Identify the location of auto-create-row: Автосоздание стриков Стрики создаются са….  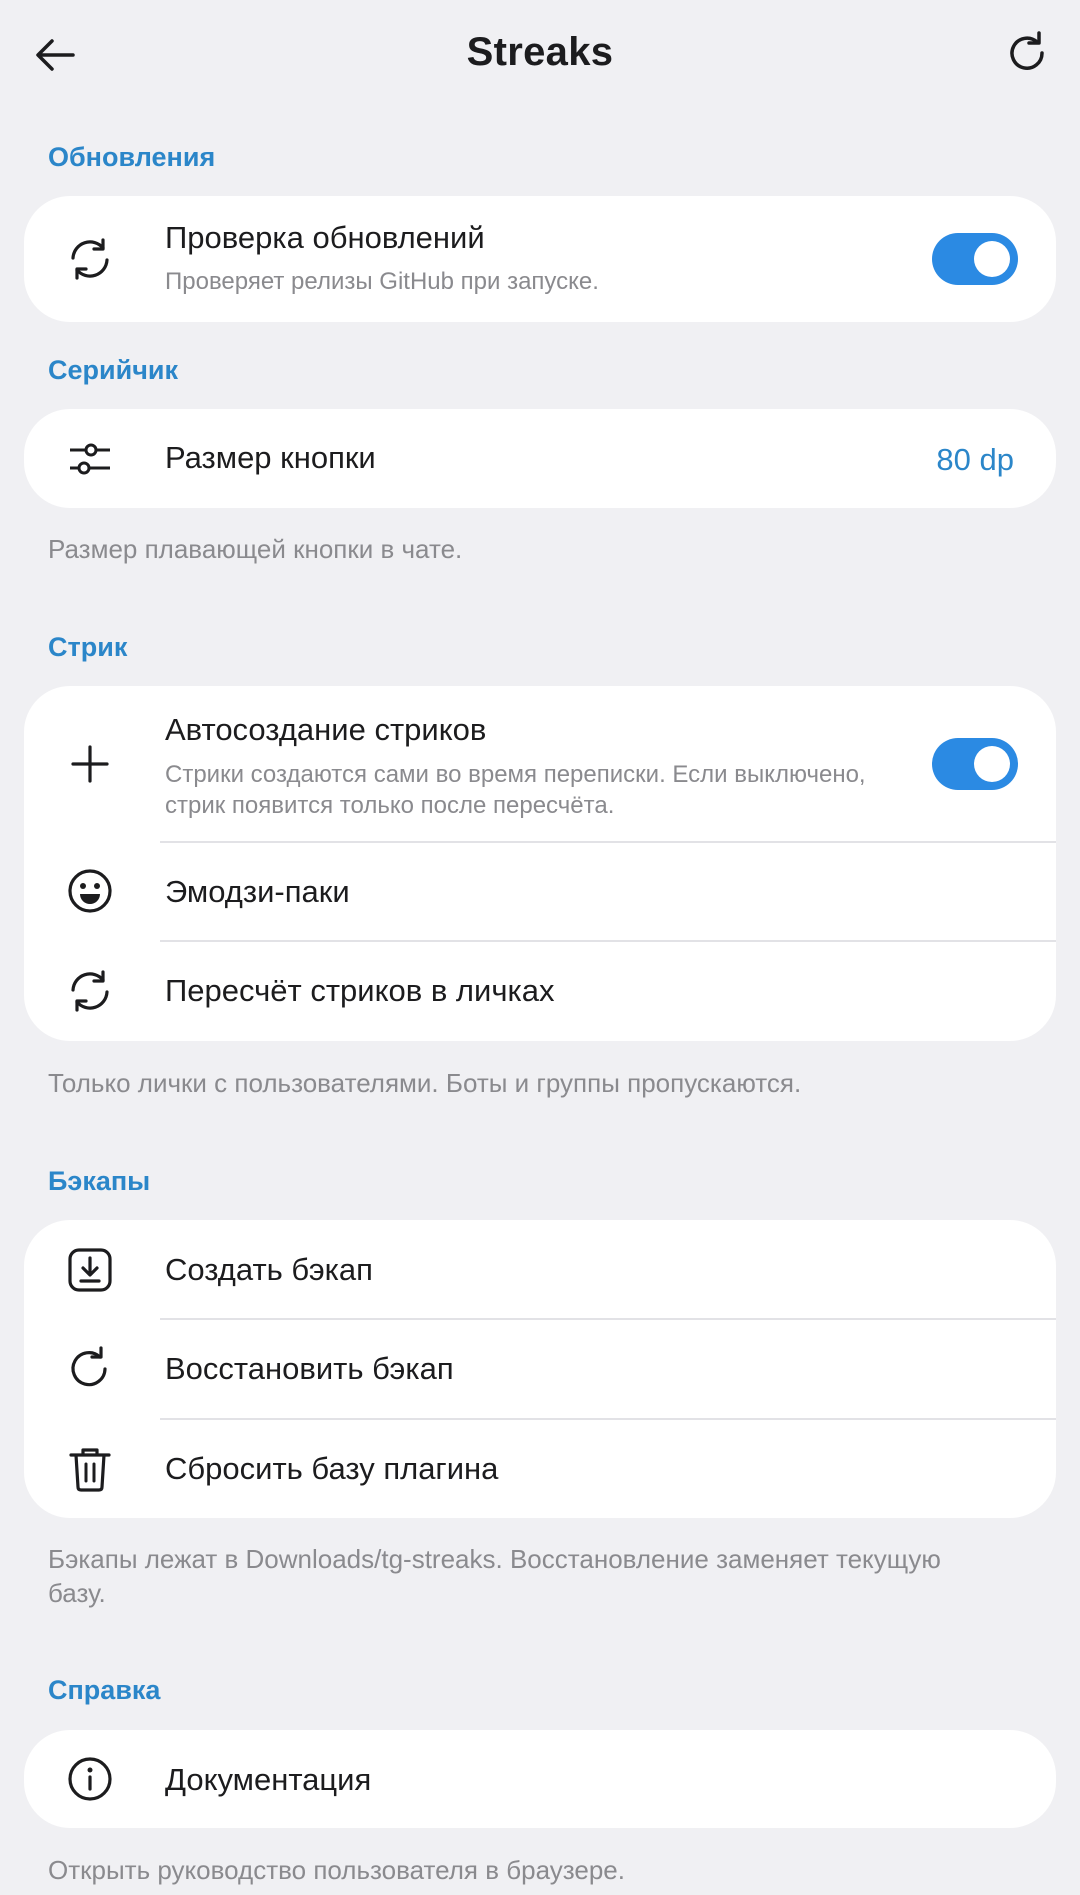
(540, 764).